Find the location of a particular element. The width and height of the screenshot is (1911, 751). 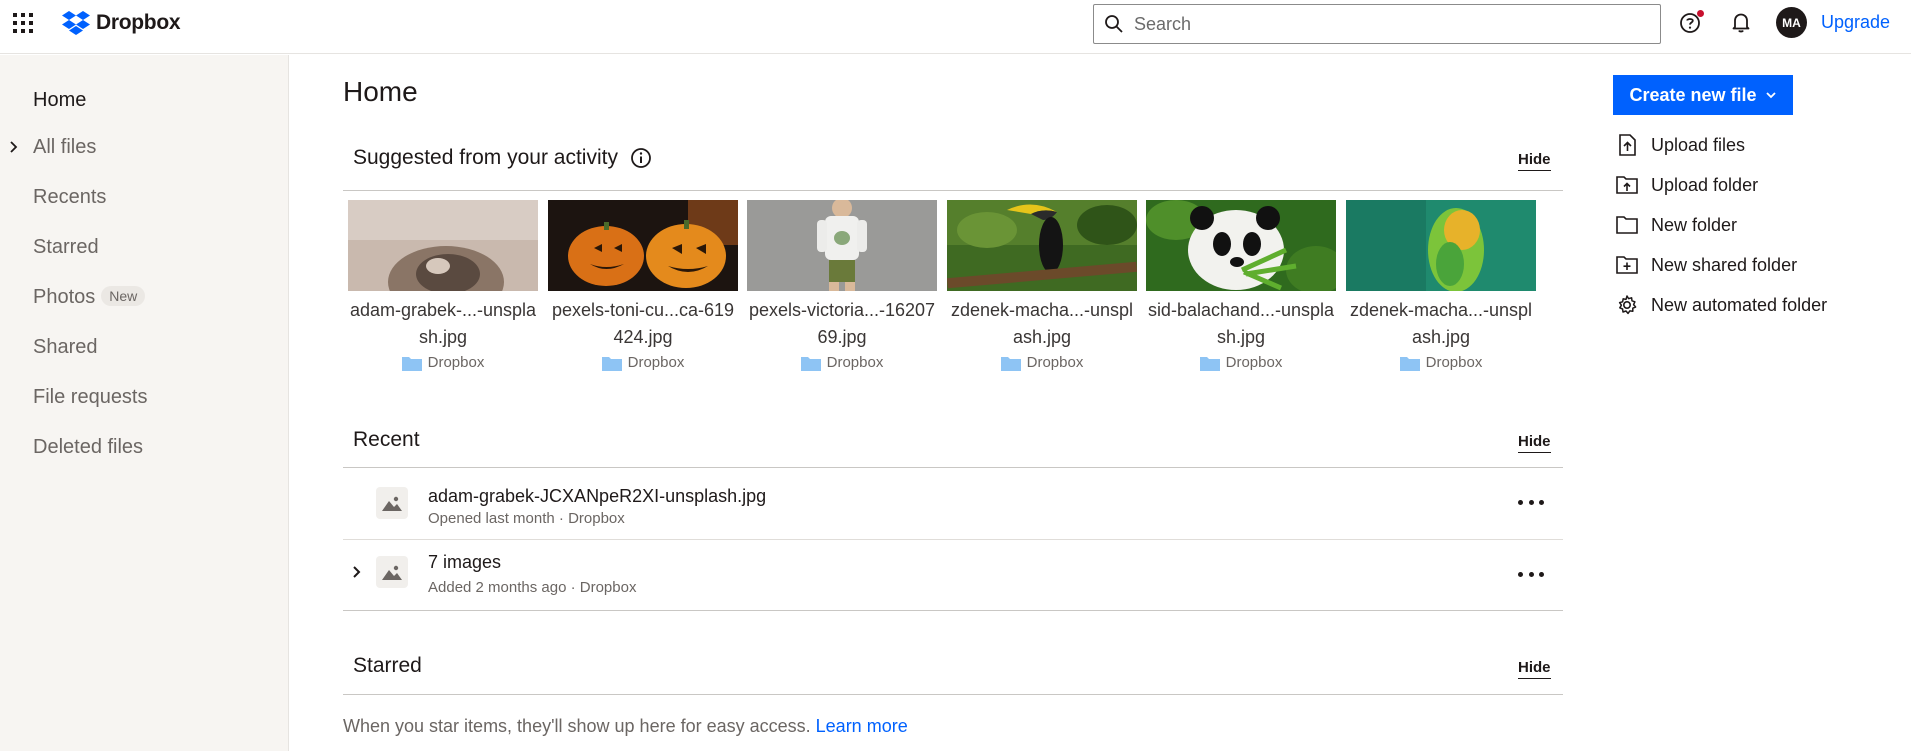

suggested-file-card: adam-grabek-...-unsplash.jpg Dropbox is located at coordinates (443, 285).